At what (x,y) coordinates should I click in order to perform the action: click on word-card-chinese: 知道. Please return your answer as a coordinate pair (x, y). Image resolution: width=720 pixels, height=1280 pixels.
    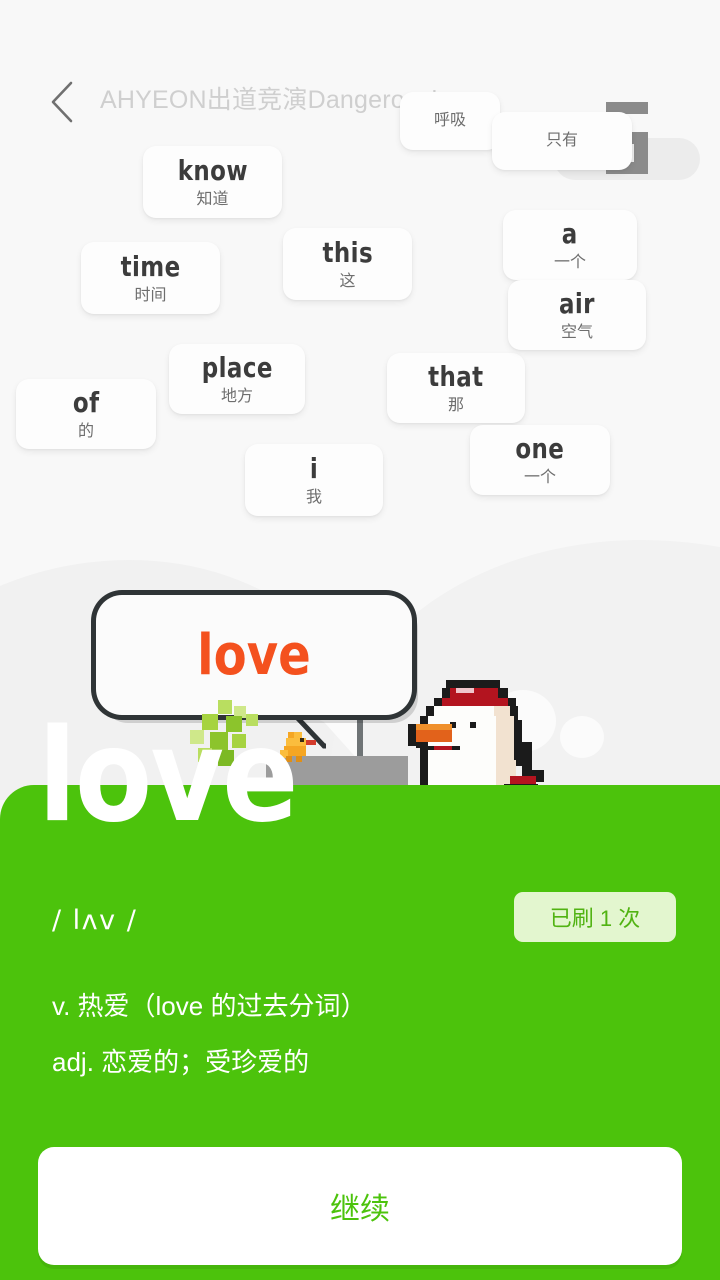
    Looking at the image, I should click on (212, 199).